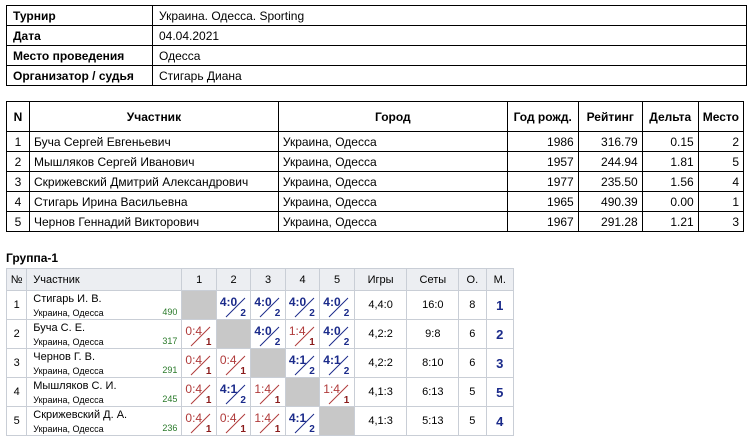 The height and width of the screenshot is (444, 750). Describe the element at coordinates (104, 421) in the screenshot. I see `group-player: Скрижевский Д. А. Украина, Одесса 236` at that location.